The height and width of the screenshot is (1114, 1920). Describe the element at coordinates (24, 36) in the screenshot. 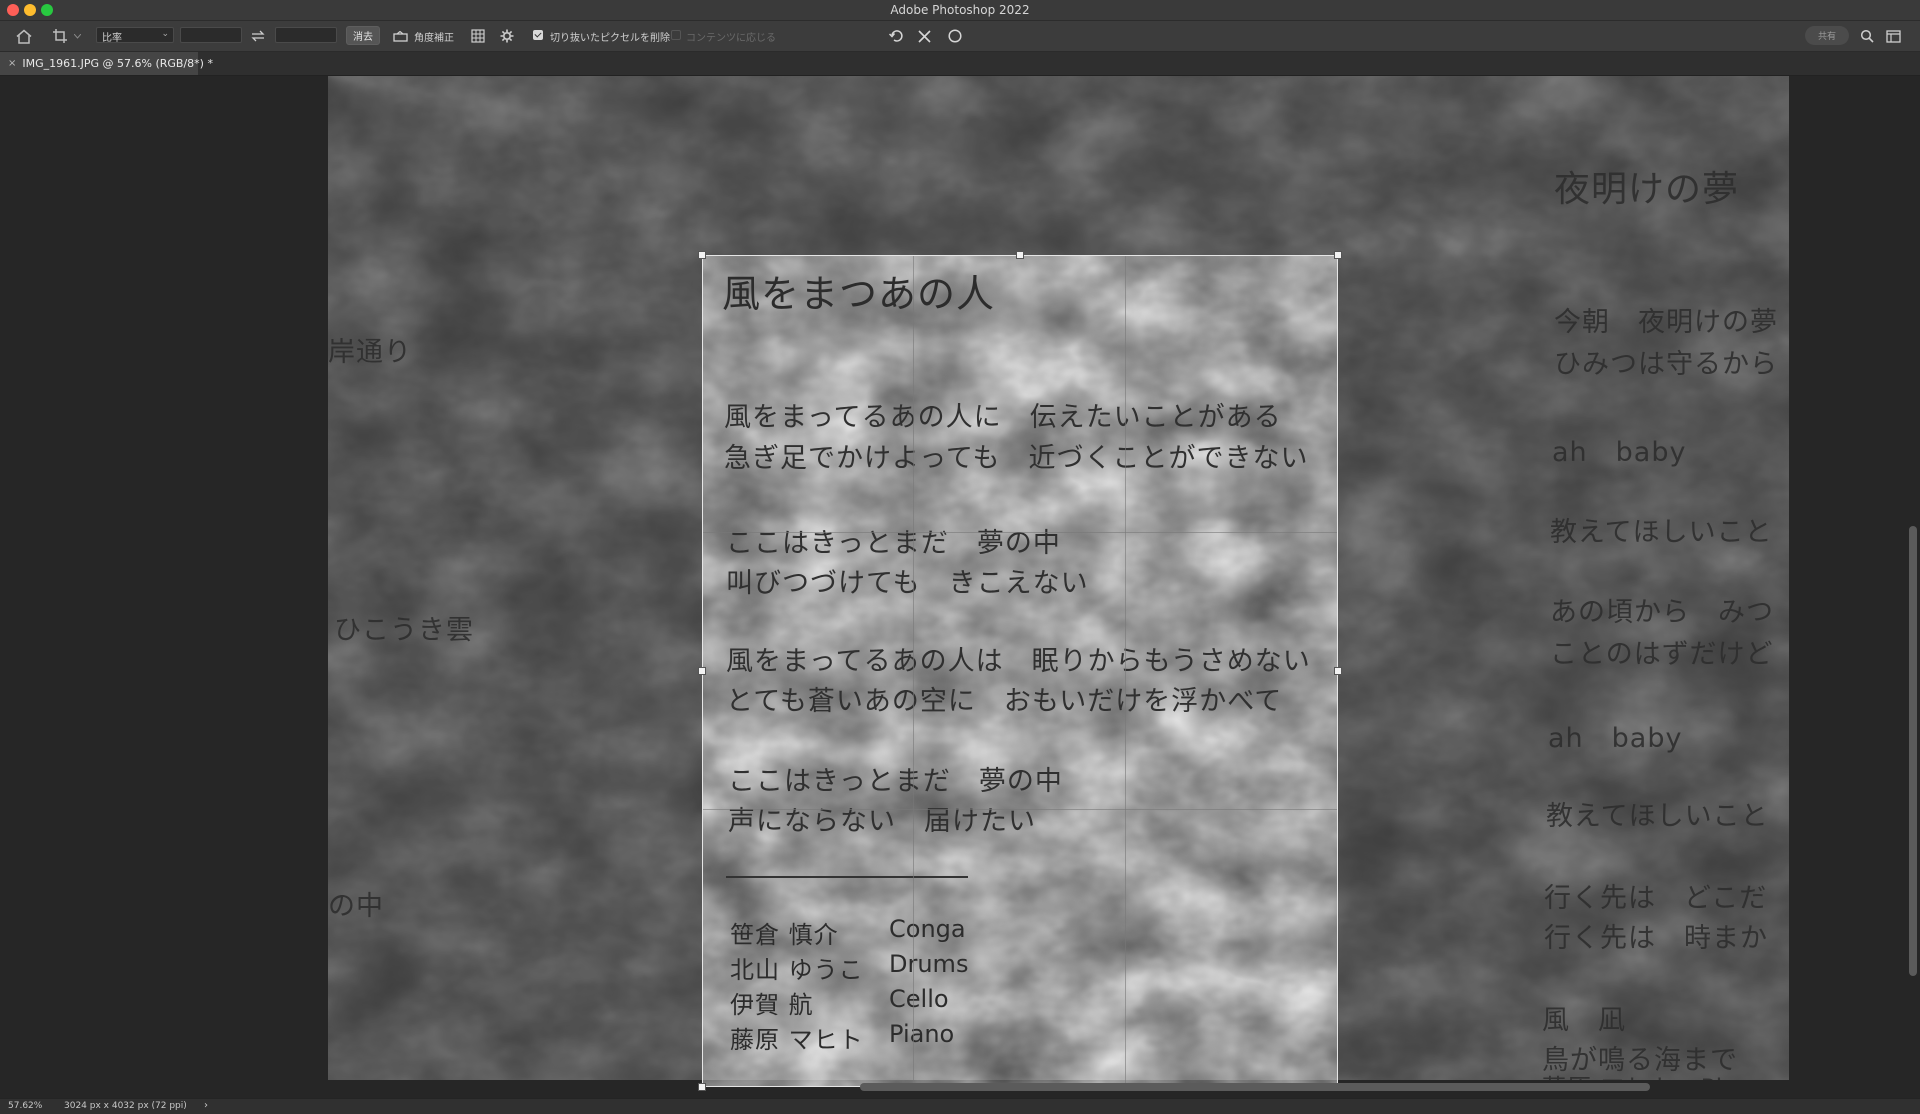

I see `home-icon` at that location.